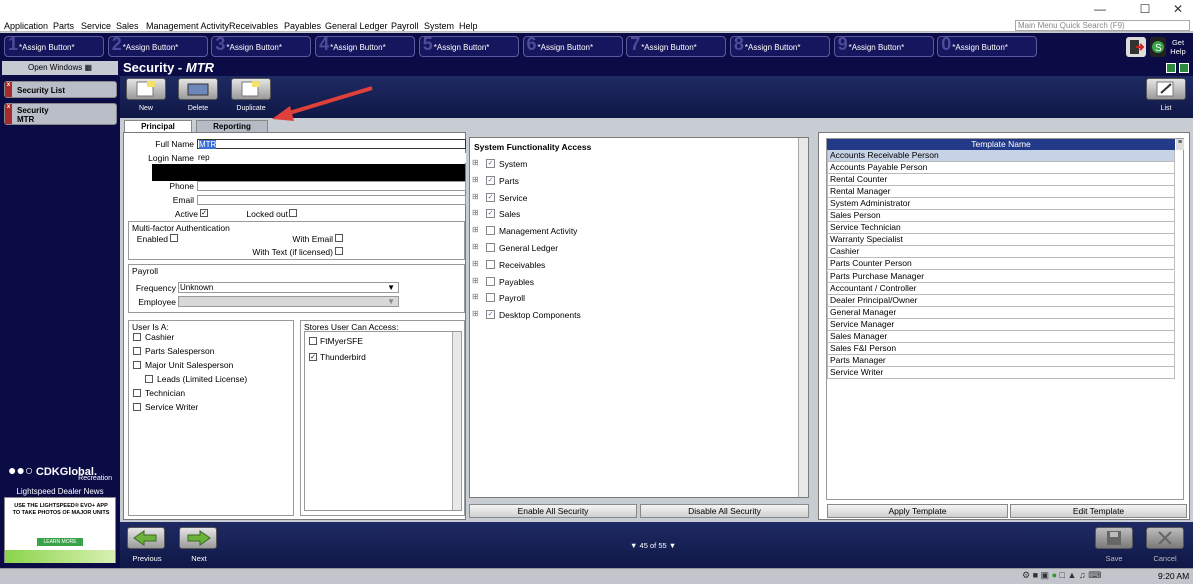 The image size is (1193, 584). I want to click on ad-learn-more-button: LEARN MORE, so click(60, 542).